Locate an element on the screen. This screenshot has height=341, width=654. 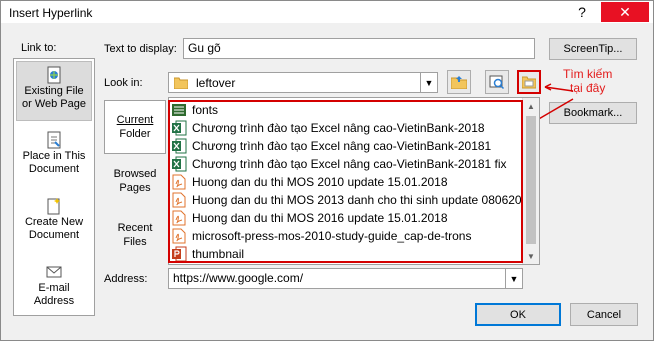
file-name: thumbnail is located at coordinates (218, 254).